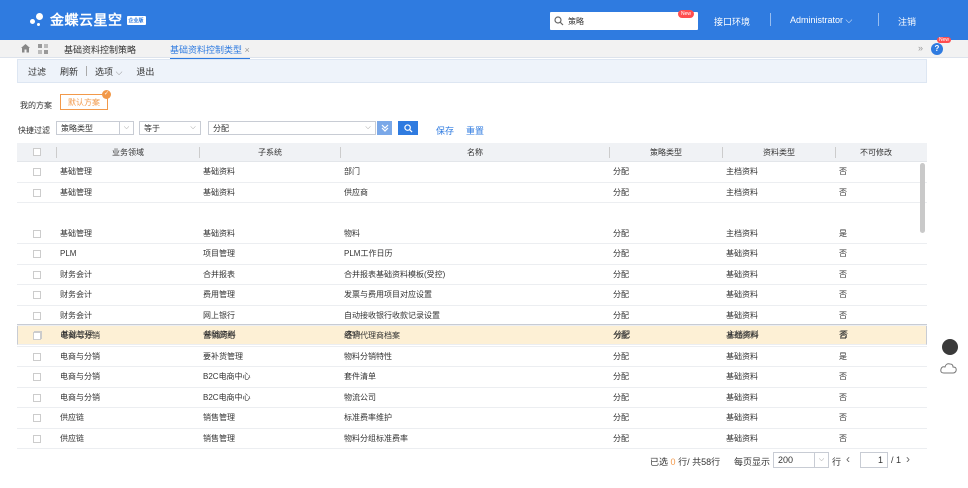  I want to click on double-chevron-down-icon: », so click(920, 48).